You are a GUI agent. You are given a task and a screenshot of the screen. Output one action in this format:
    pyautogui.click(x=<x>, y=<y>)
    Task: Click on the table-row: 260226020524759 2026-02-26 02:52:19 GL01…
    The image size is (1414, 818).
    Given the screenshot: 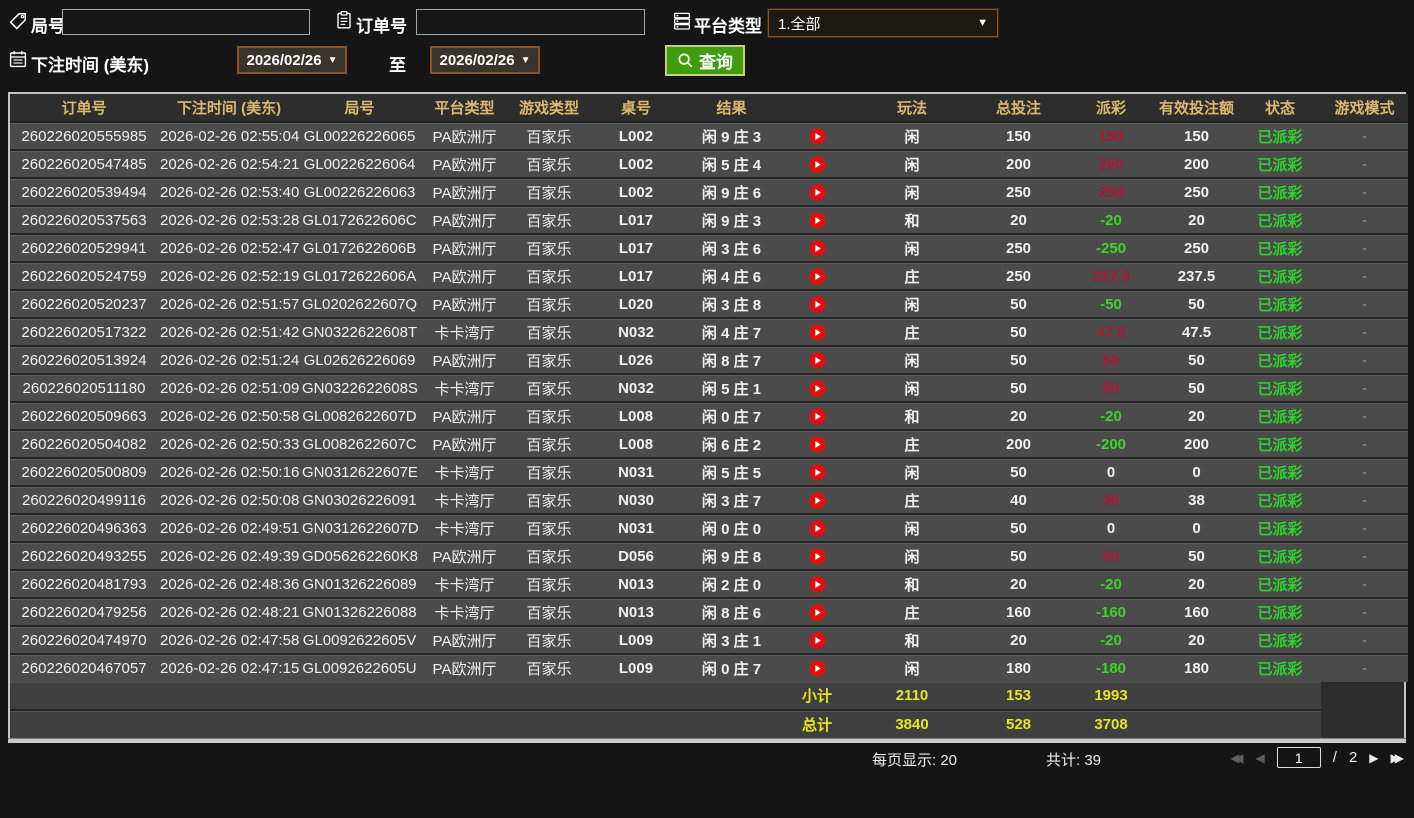 What is the action you would take?
    pyautogui.click(x=709, y=275)
    